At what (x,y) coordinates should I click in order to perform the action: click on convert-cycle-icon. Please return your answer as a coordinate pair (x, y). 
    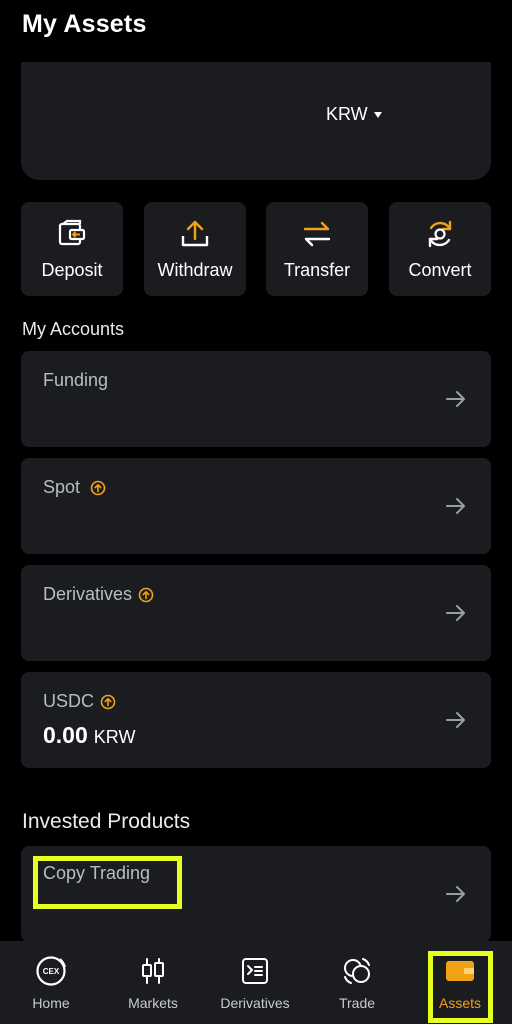
    Looking at the image, I should click on (440, 234).